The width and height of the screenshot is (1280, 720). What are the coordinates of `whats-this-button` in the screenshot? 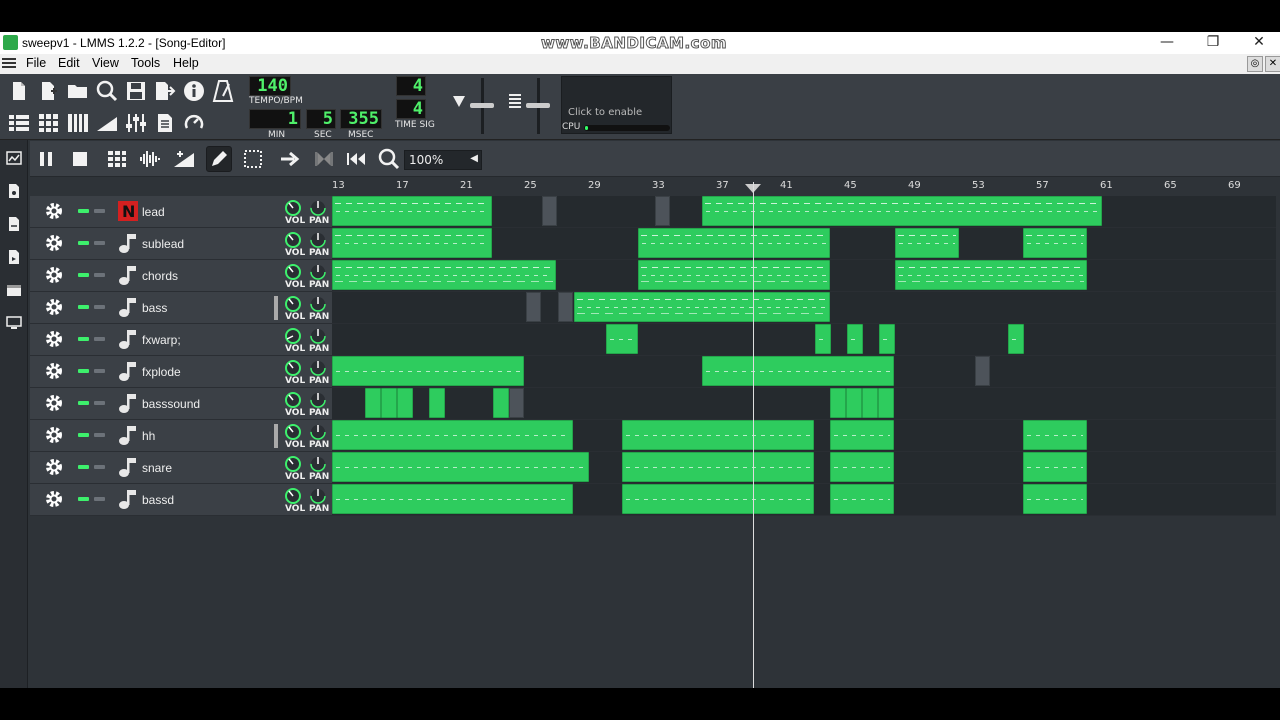 It's located at (194, 91).